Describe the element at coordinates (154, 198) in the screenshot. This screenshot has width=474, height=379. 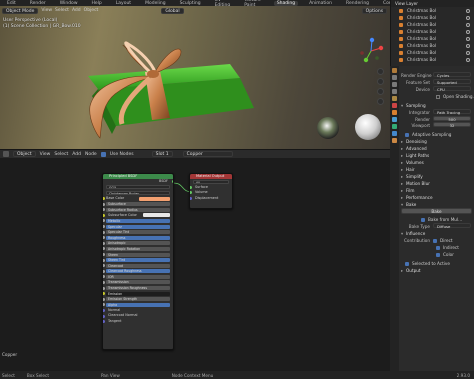
I see `base-color-swatch` at that location.